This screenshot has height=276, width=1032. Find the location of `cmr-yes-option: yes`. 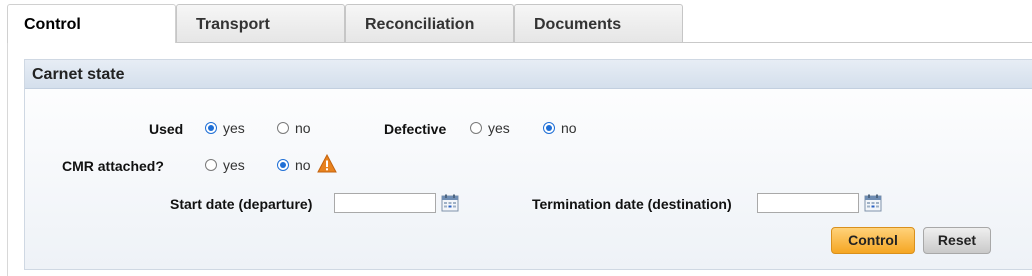

cmr-yes-option: yes is located at coordinates (225, 165).